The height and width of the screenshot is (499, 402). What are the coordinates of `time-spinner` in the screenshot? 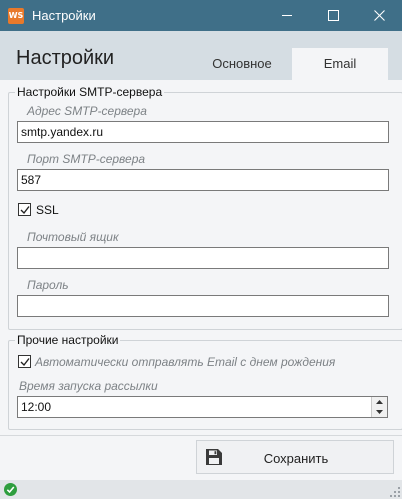 It's located at (379, 407).